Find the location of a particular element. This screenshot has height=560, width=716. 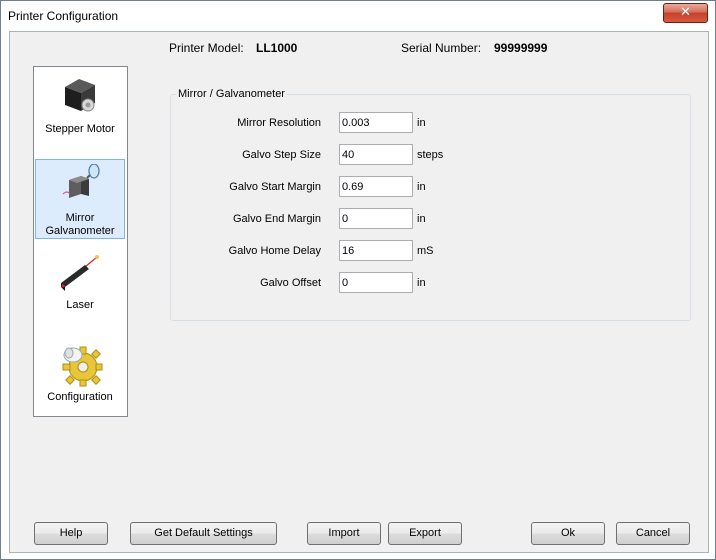

sidebar-item-label-line1: Mirror is located at coordinates (80, 218).